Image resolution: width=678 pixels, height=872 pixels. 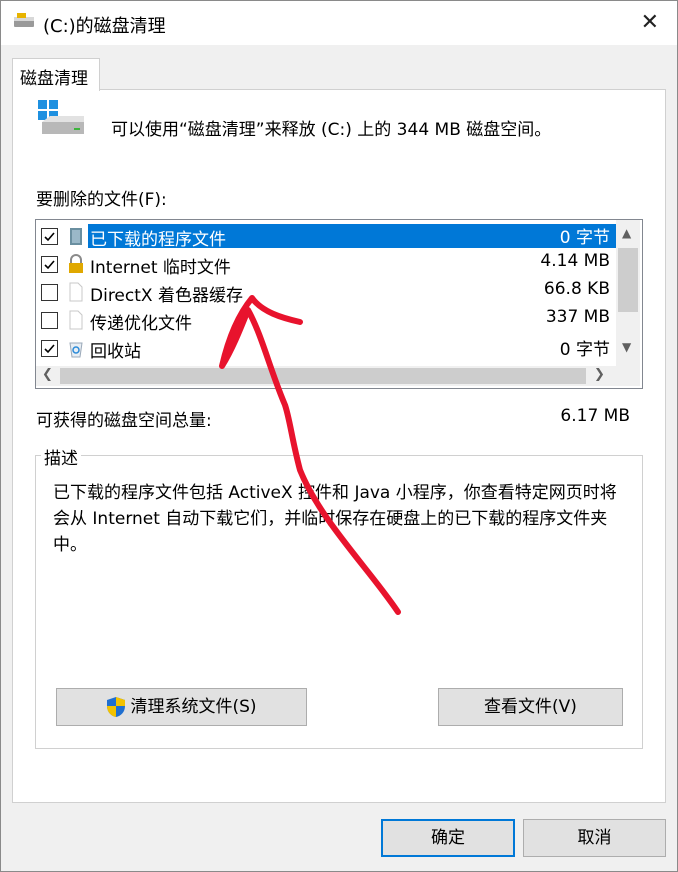 What do you see at coordinates (47, 374) in the screenshot?
I see `scroll-left-icon: ❮` at bounding box center [47, 374].